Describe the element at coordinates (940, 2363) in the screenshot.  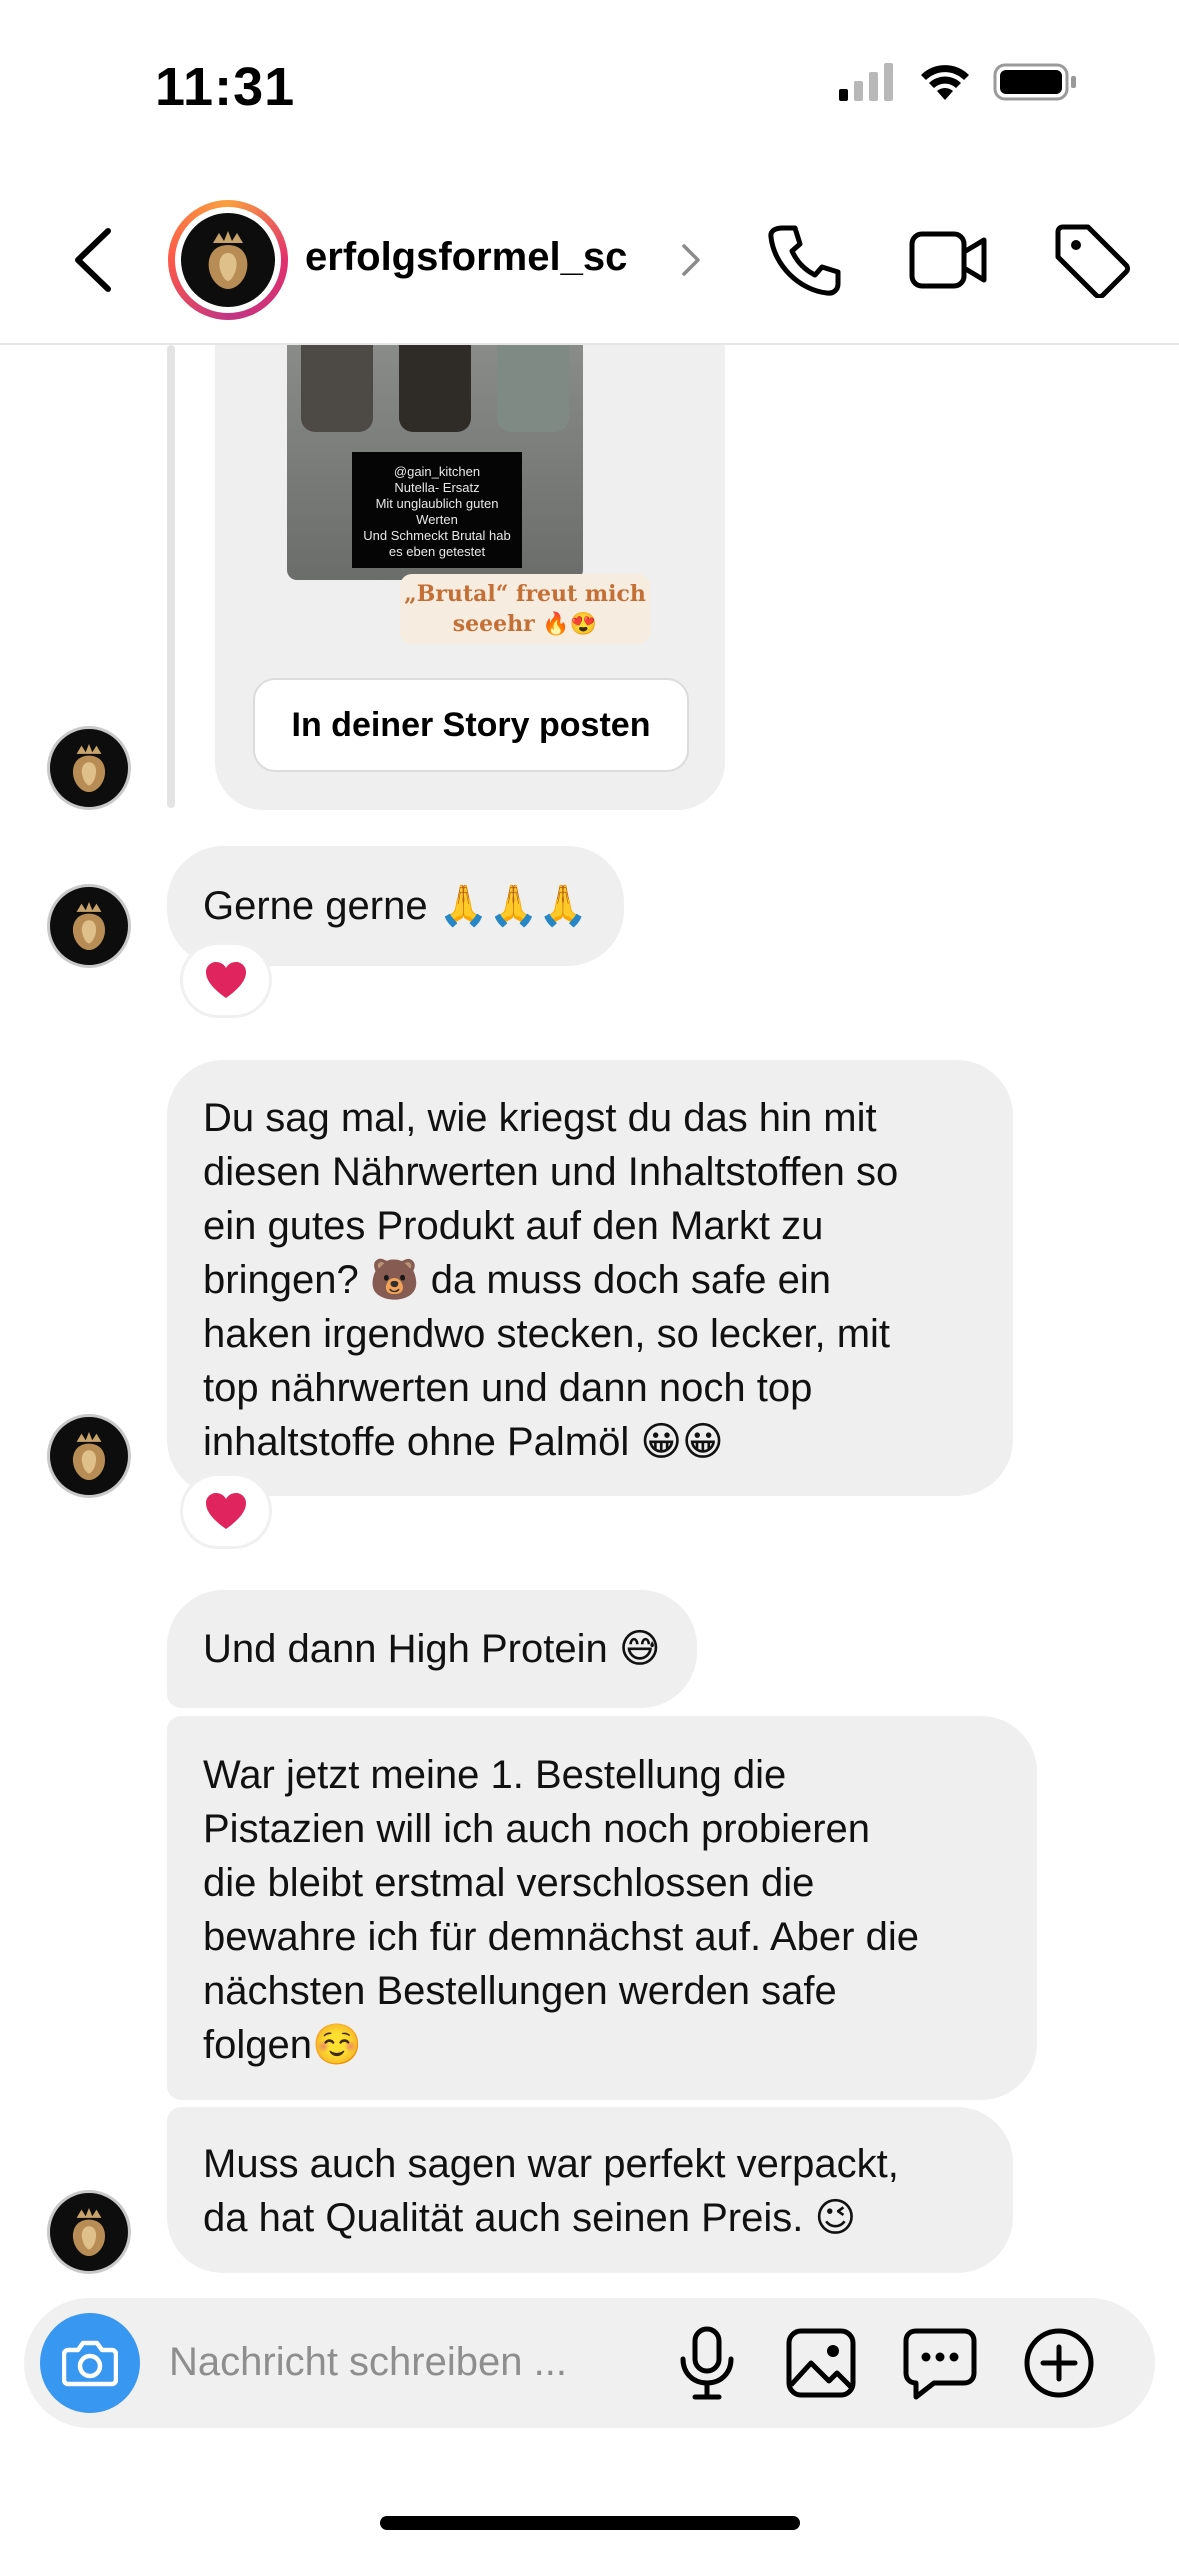
I see `sticker-chat-icon` at that location.